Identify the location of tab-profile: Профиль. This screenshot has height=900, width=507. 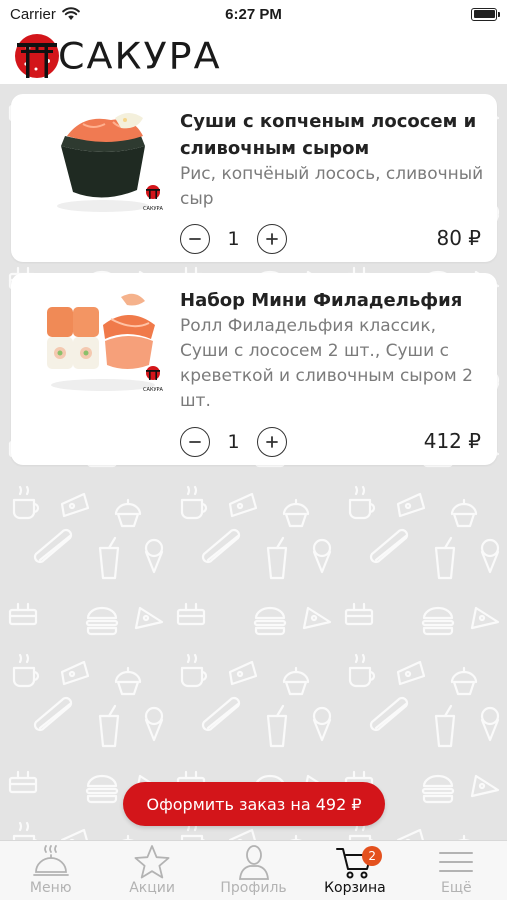
(253, 870).